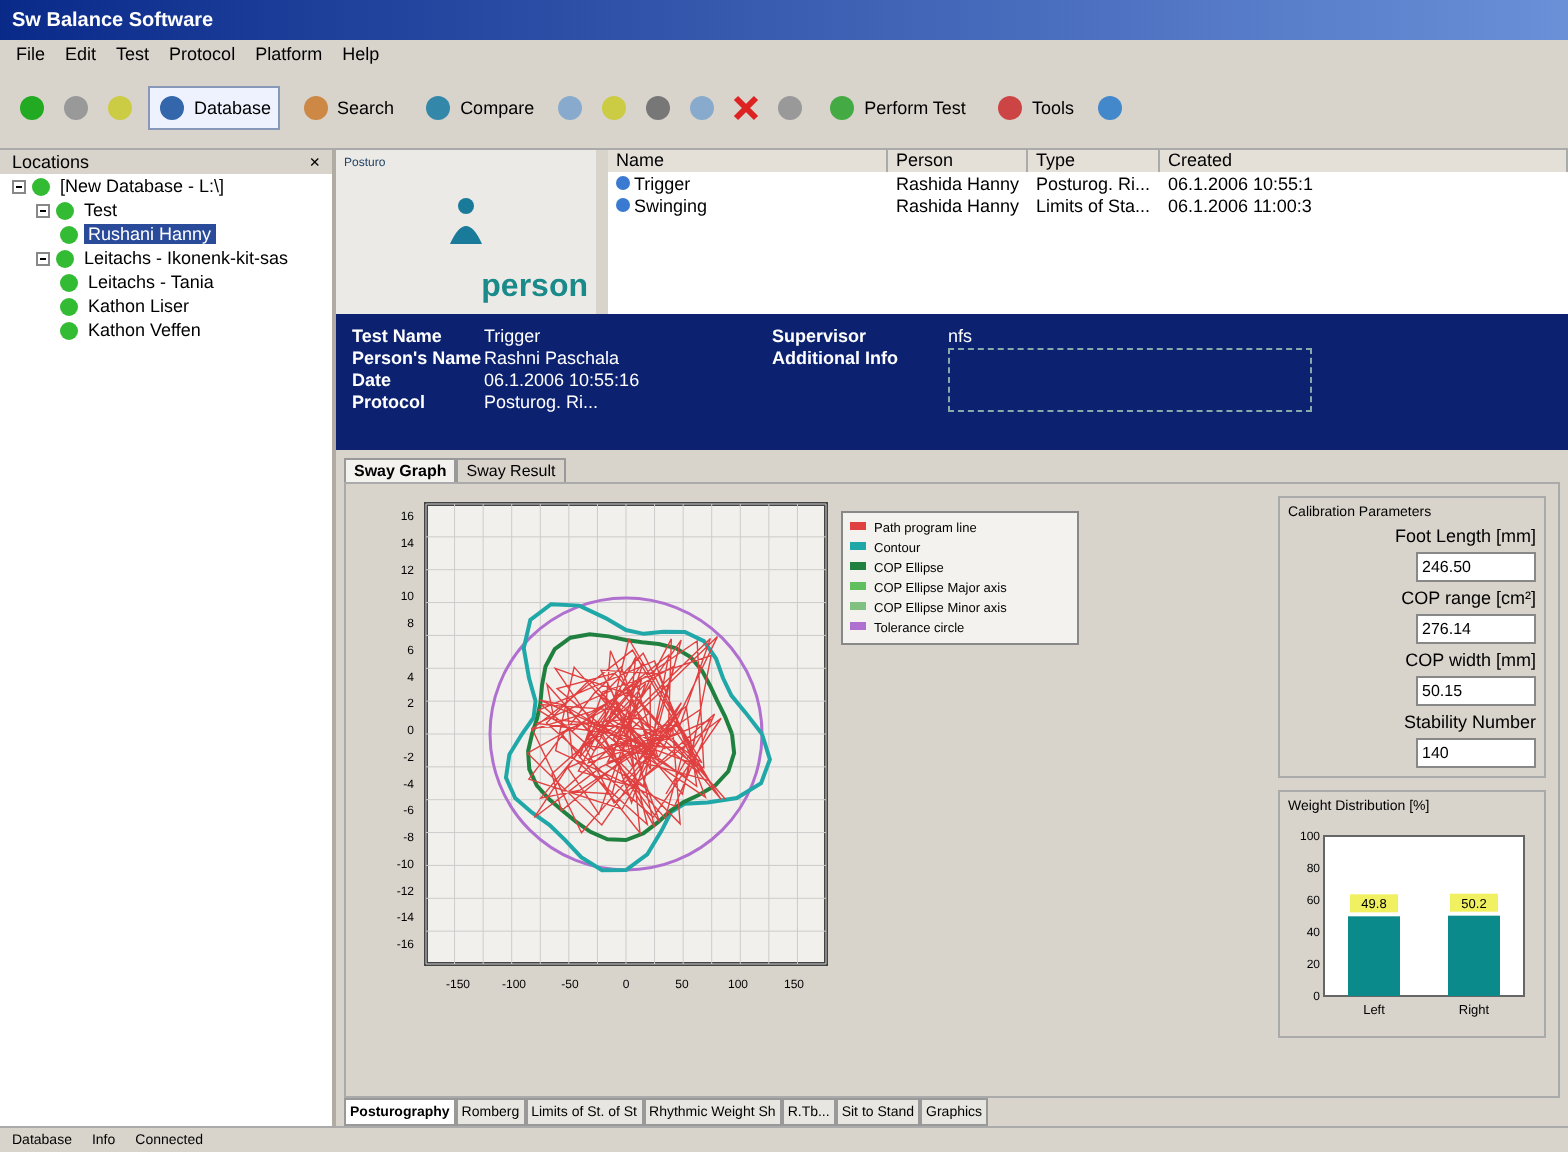 The width and height of the screenshot is (1568, 1152). Describe the element at coordinates (31, 54) in the screenshot. I see `menu-item: File` at that location.